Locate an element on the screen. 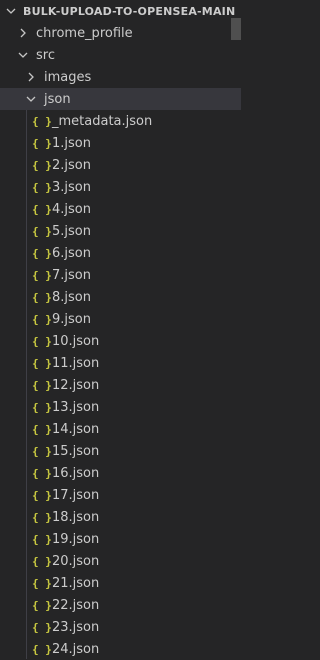 Image resolution: width=320 pixels, height=660 pixels. file-label: 11.json is located at coordinates (76, 363).